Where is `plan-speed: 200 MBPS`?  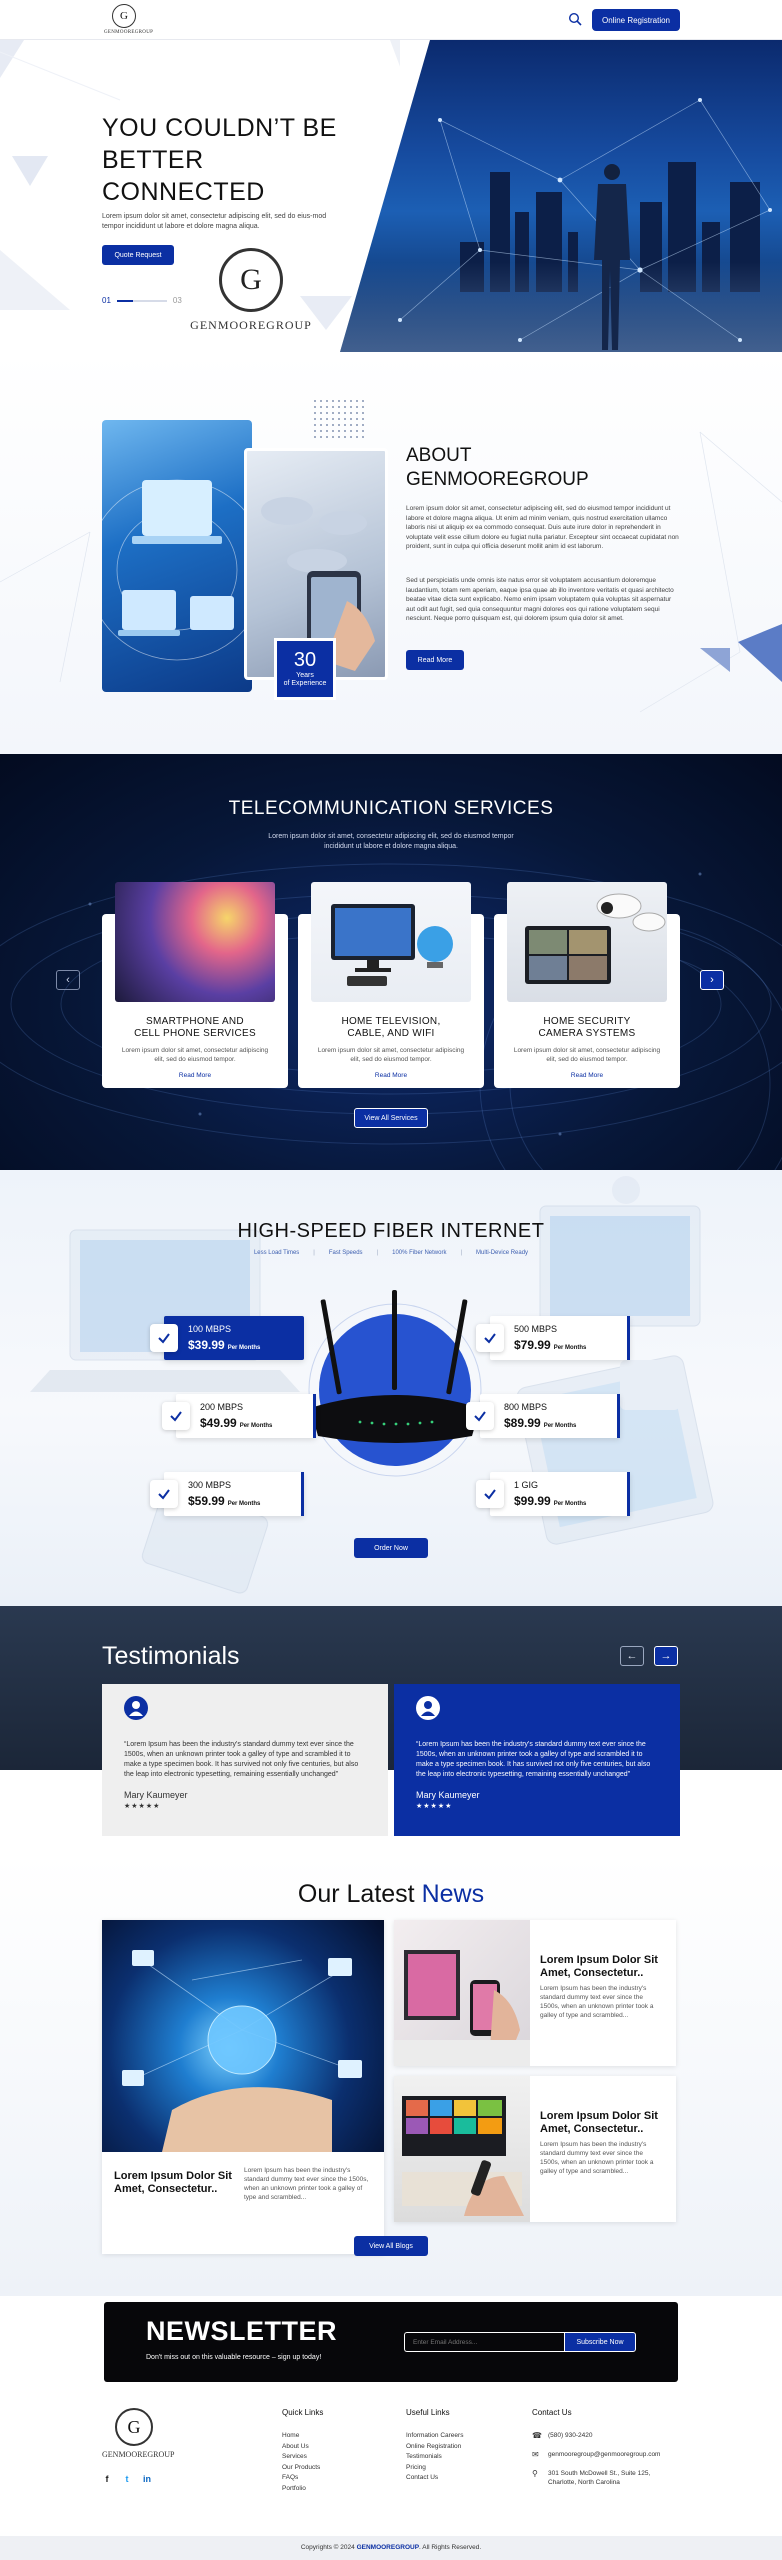 plan-speed: 200 MBPS is located at coordinates (222, 1407).